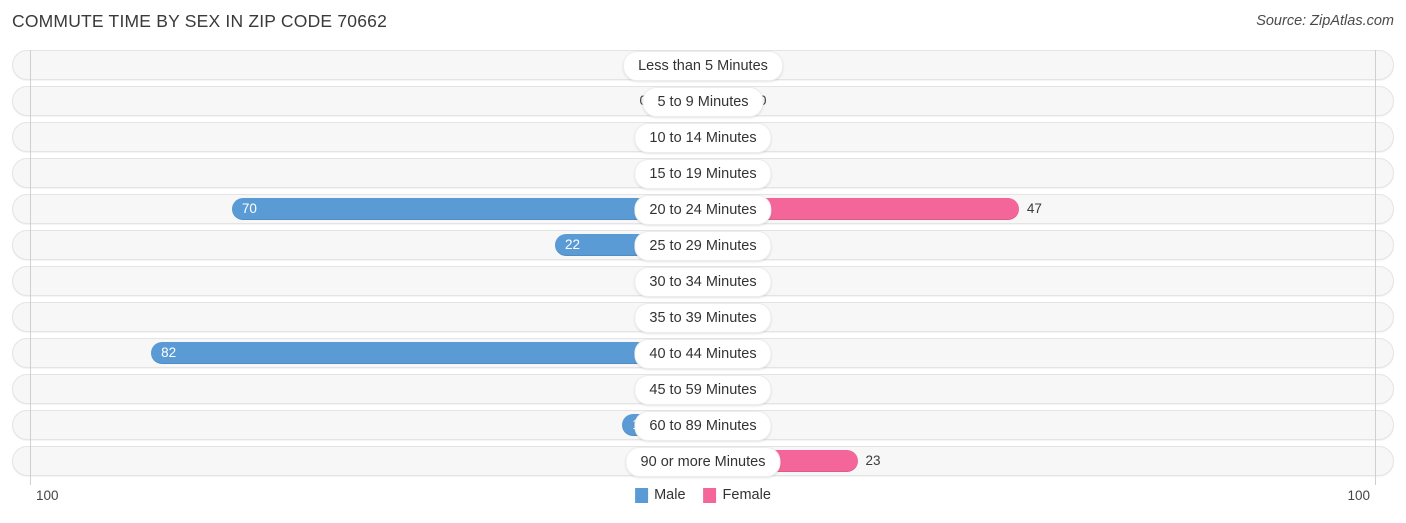  I want to click on bar-category-label: 30 to 34 Minutes, so click(703, 282).